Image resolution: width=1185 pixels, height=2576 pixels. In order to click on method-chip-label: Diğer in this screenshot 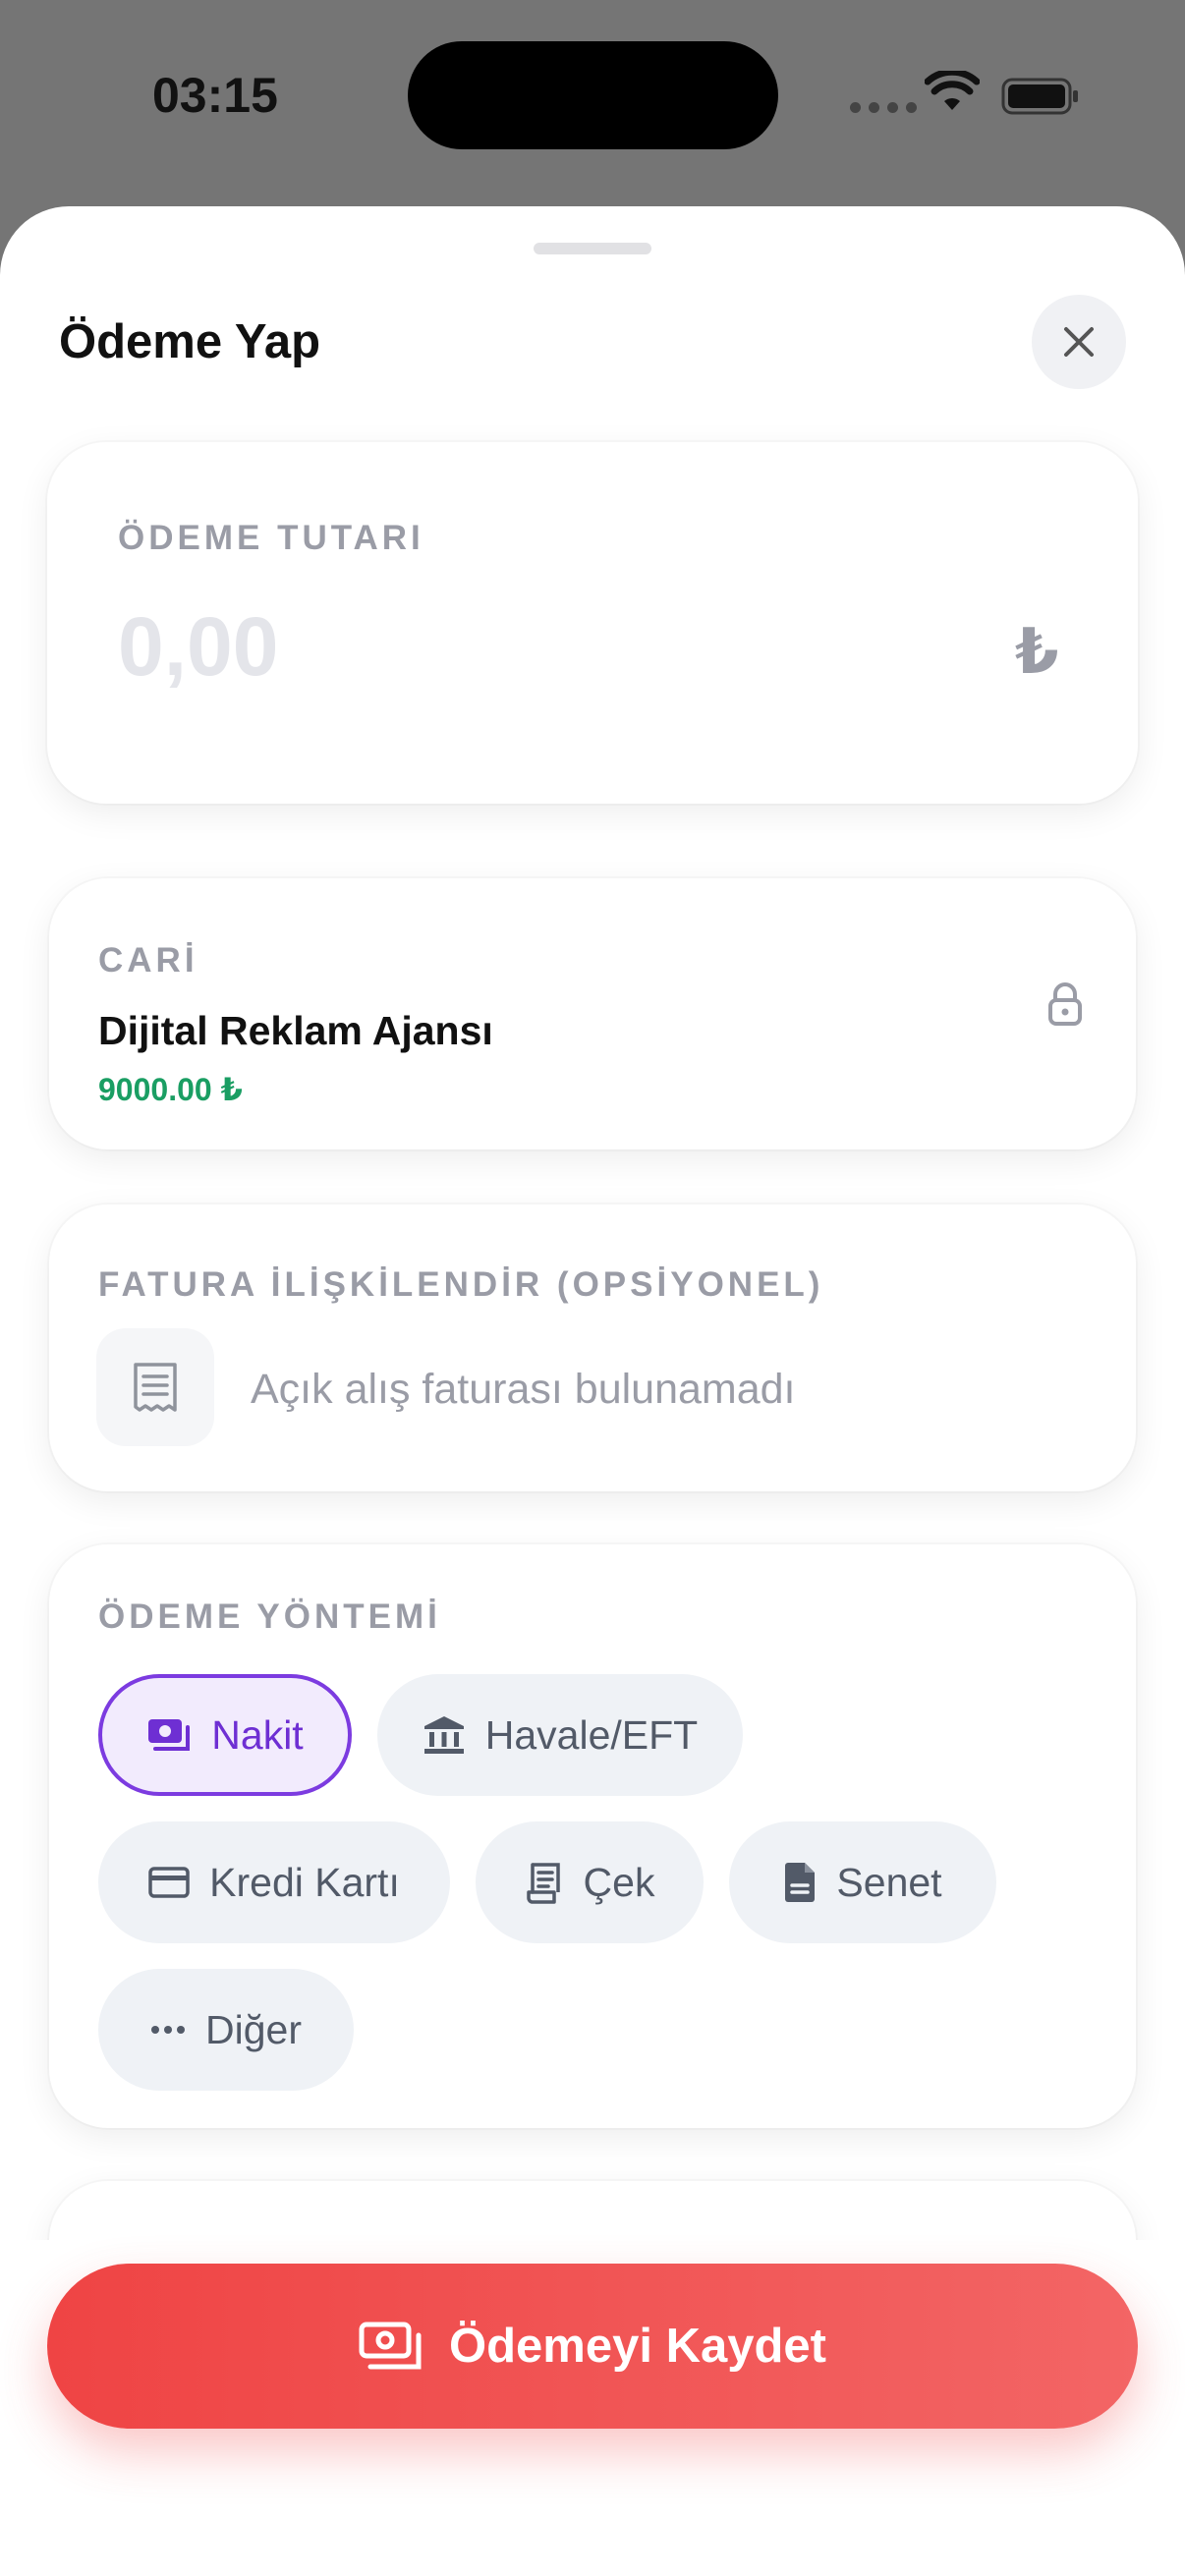, I will do `click(254, 2029)`.